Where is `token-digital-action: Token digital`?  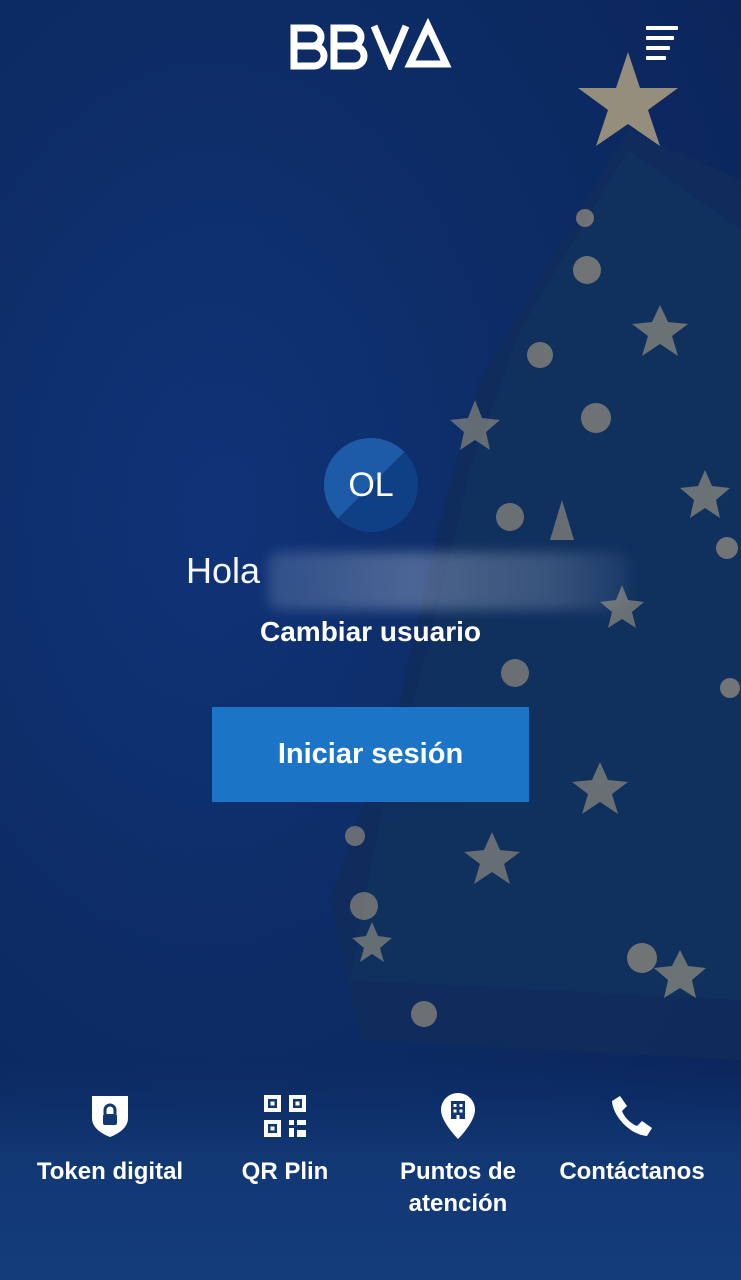
token-digital-action: Token digital is located at coordinates (110, 1140).